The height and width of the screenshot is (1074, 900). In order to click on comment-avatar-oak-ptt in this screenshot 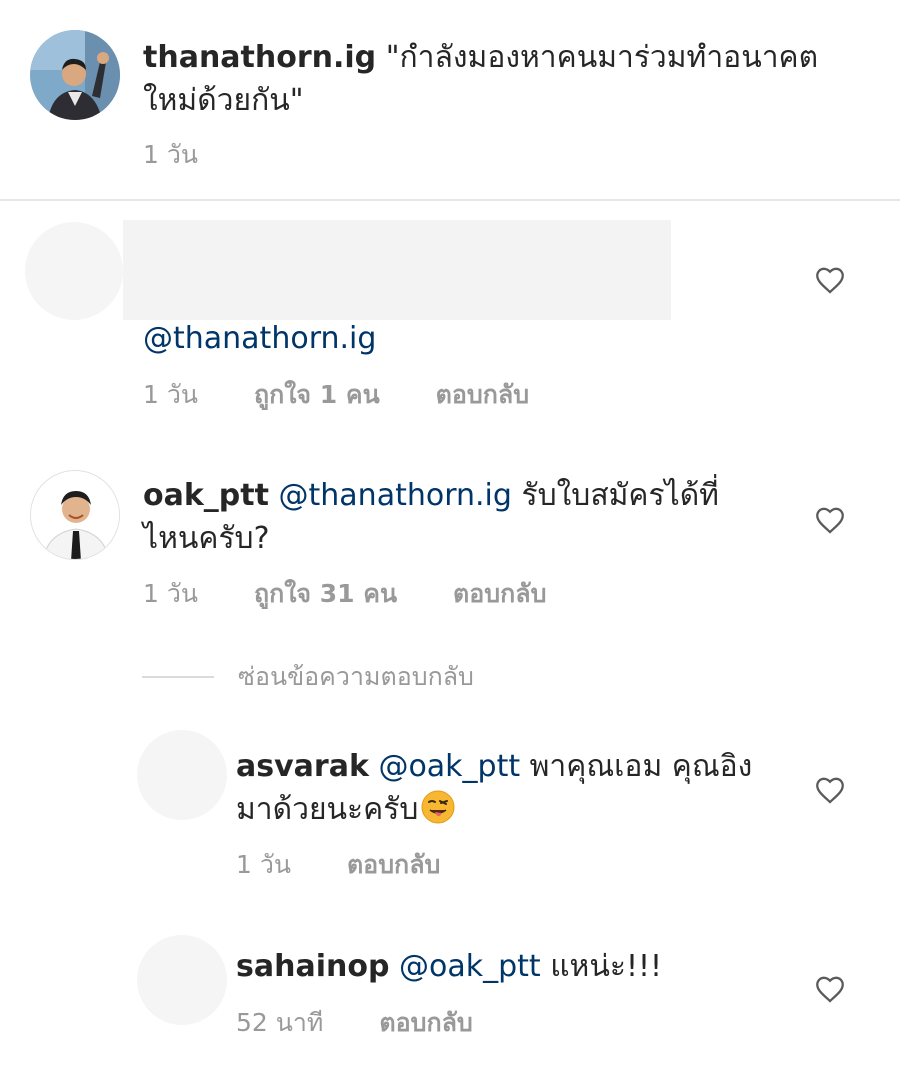, I will do `click(75, 515)`.